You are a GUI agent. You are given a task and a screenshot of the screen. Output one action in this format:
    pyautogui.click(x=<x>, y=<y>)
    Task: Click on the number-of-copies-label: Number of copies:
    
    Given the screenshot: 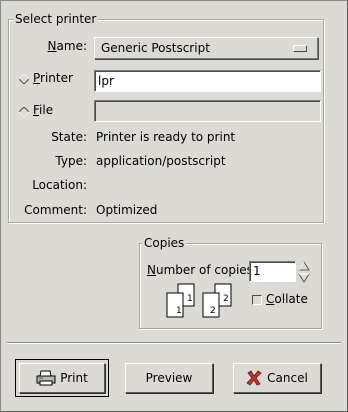 What is the action you would take?
    pyautogui.click(x=202, y=270)
    